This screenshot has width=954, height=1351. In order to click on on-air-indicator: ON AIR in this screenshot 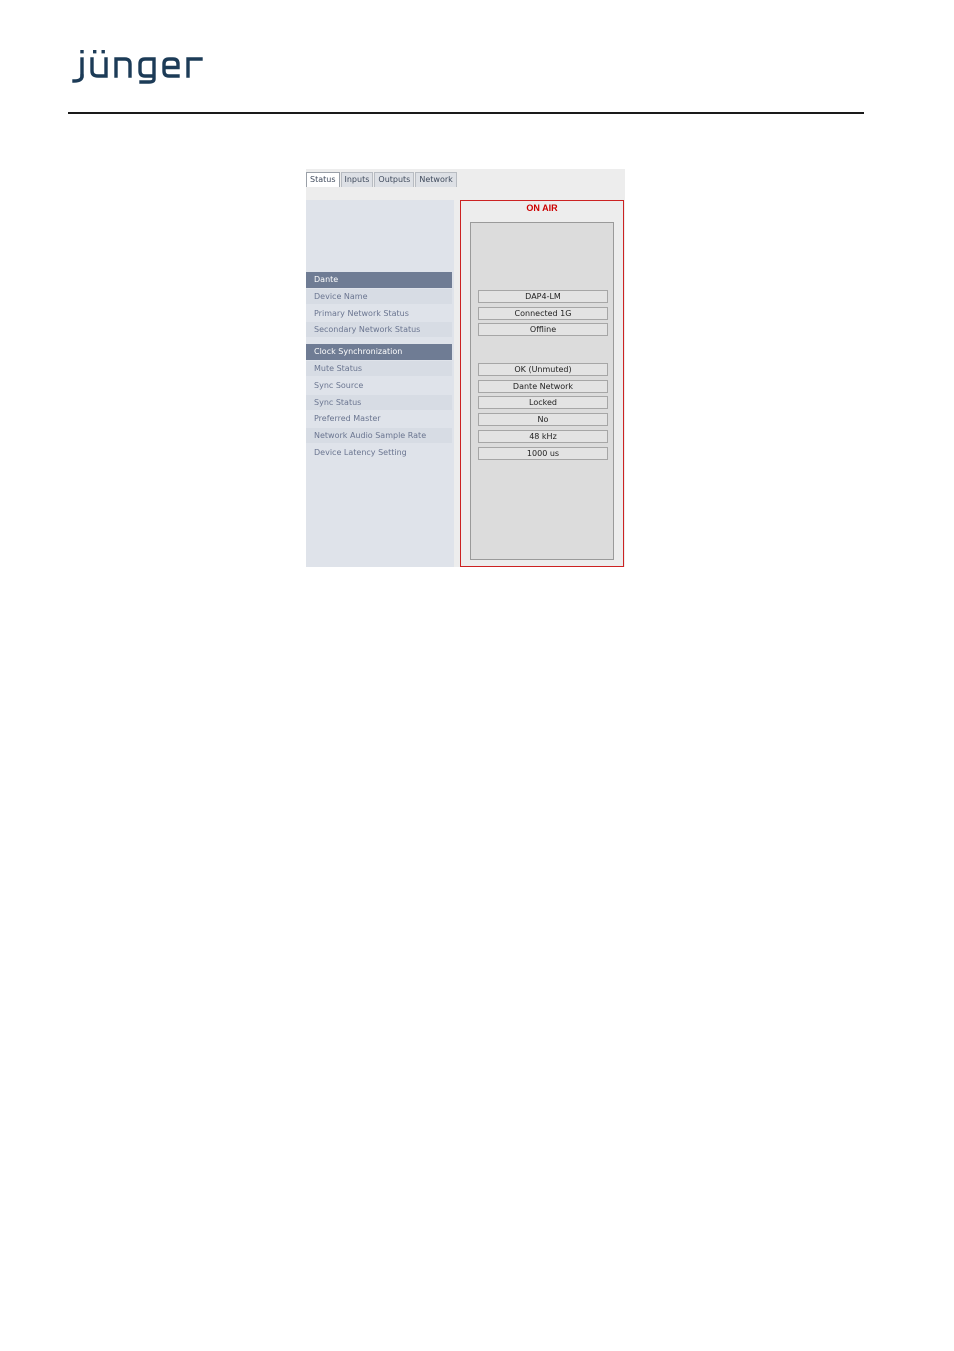, I will do `click(542, 208)`.